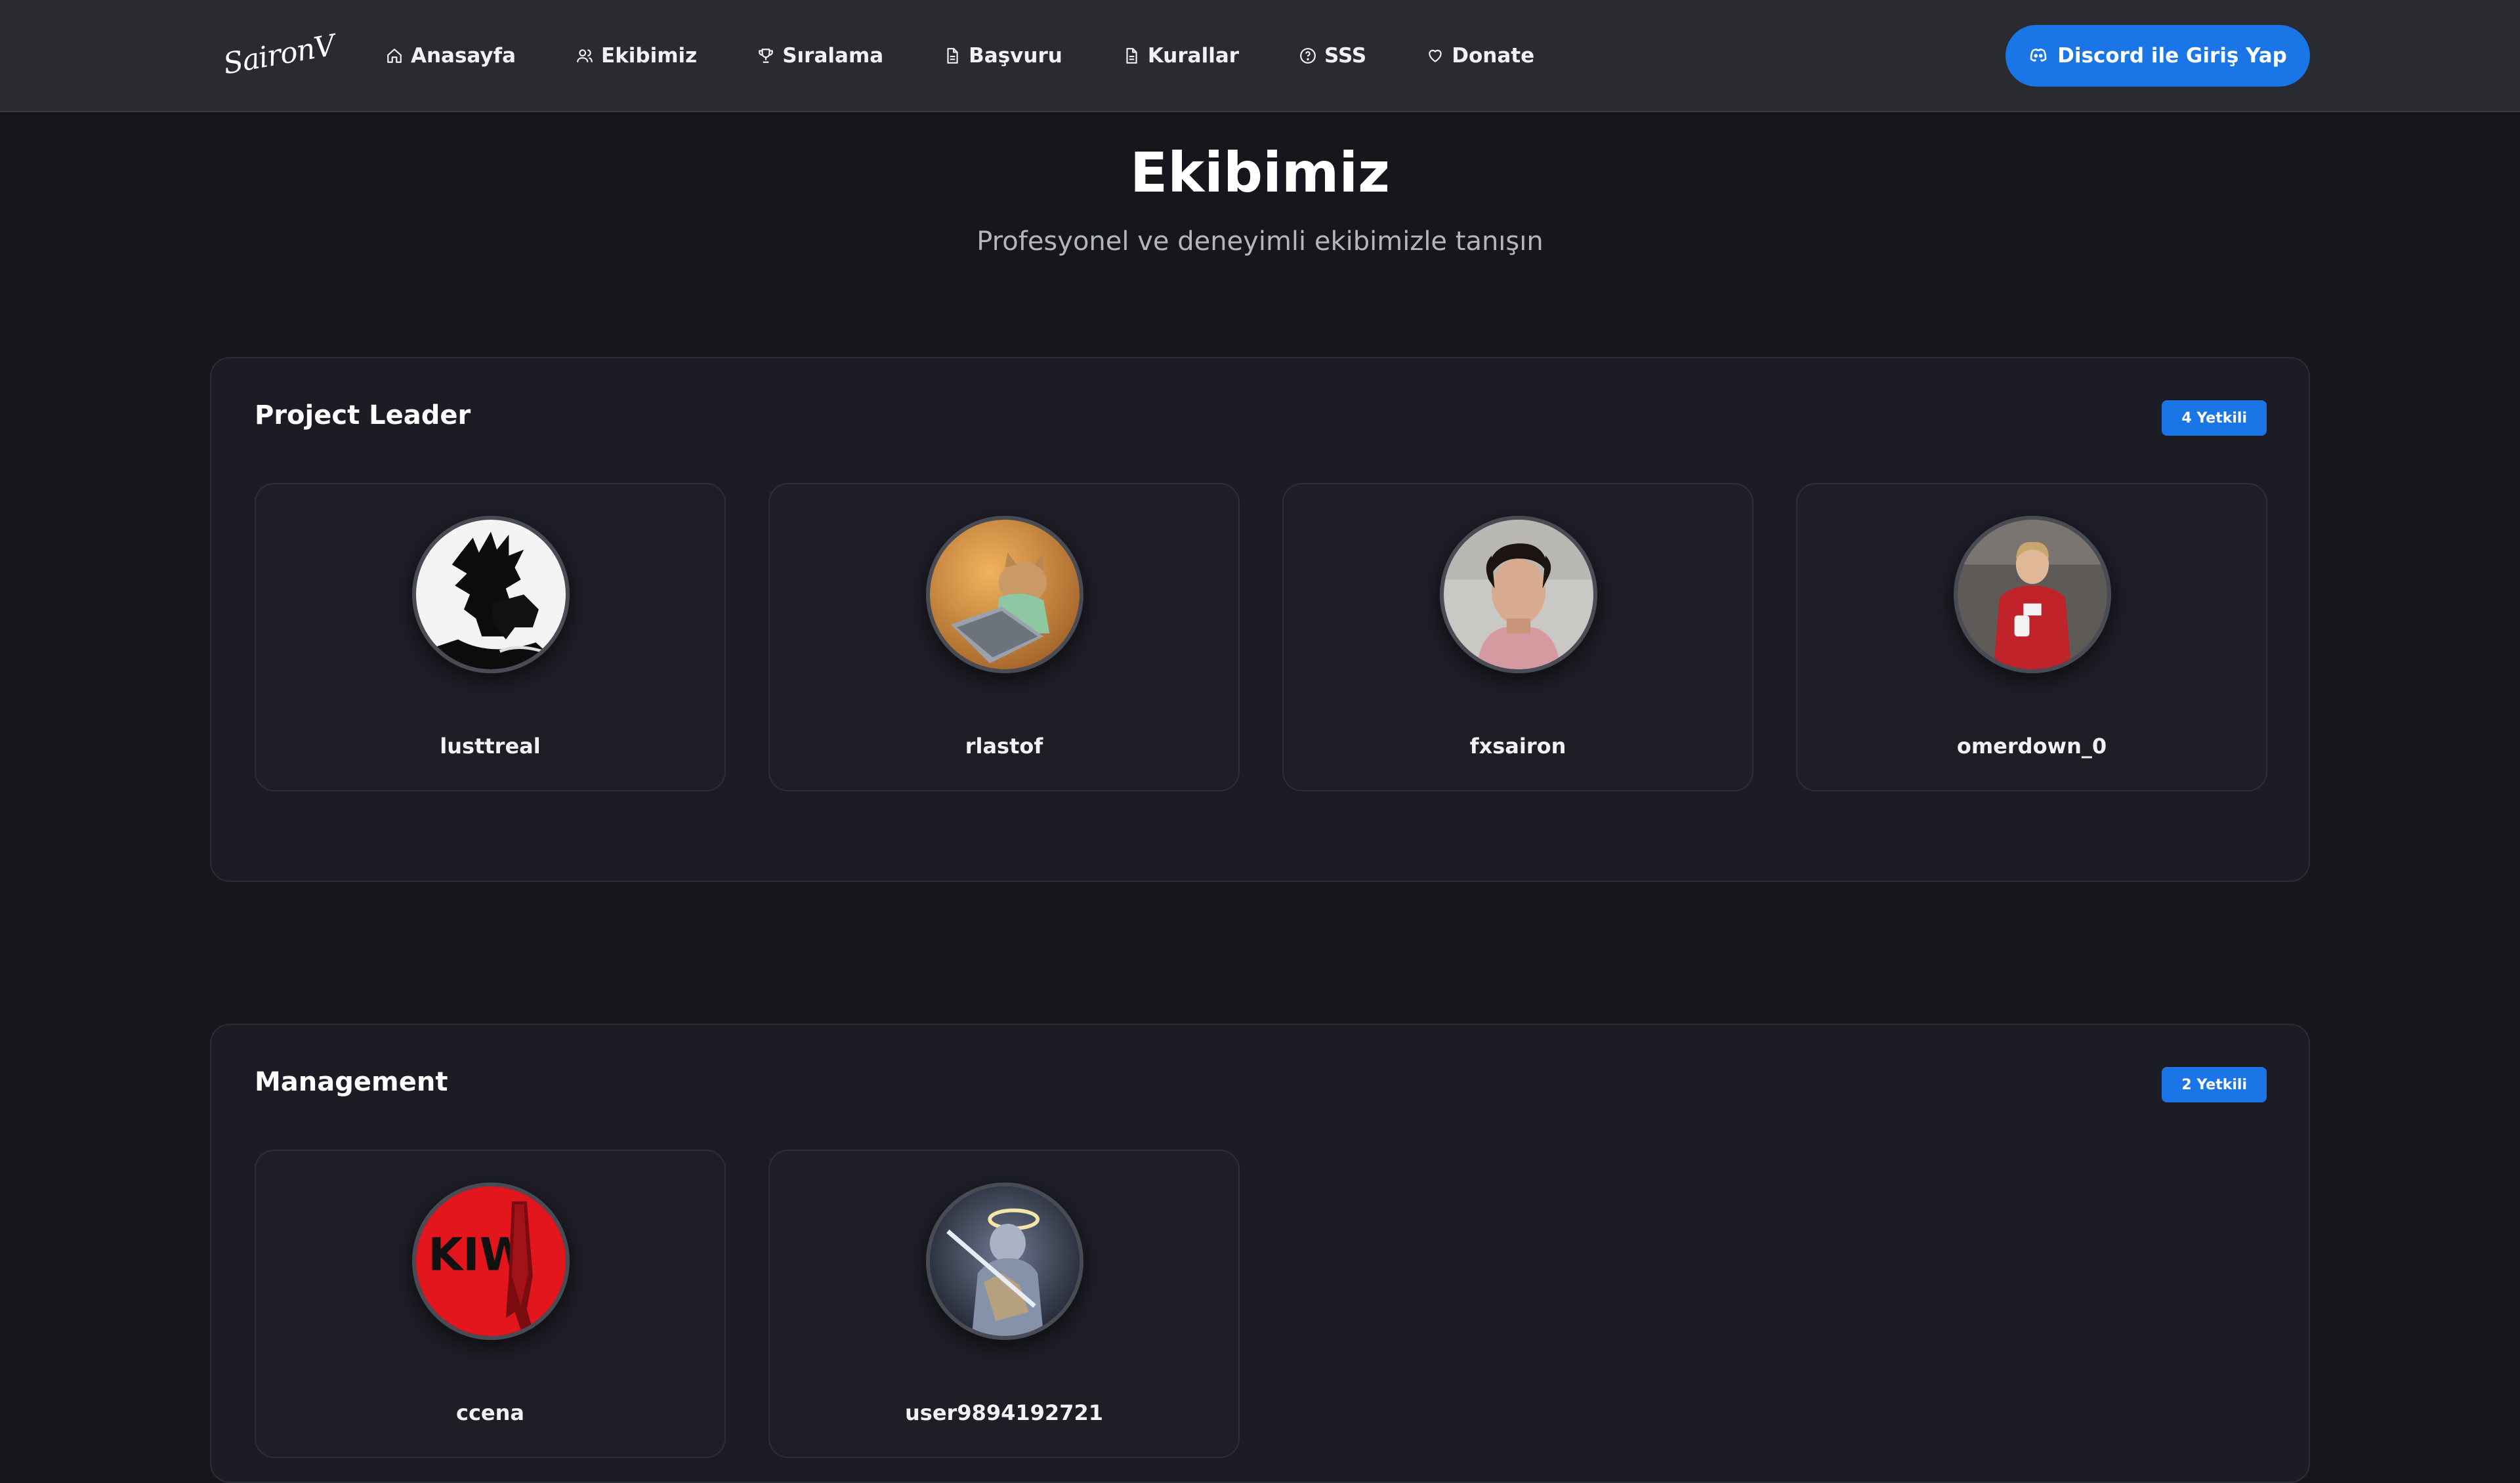 Image resolution: width=2520 pixels, height=1483 pixels. I want to click on discord-icon, so click(2038, 56).